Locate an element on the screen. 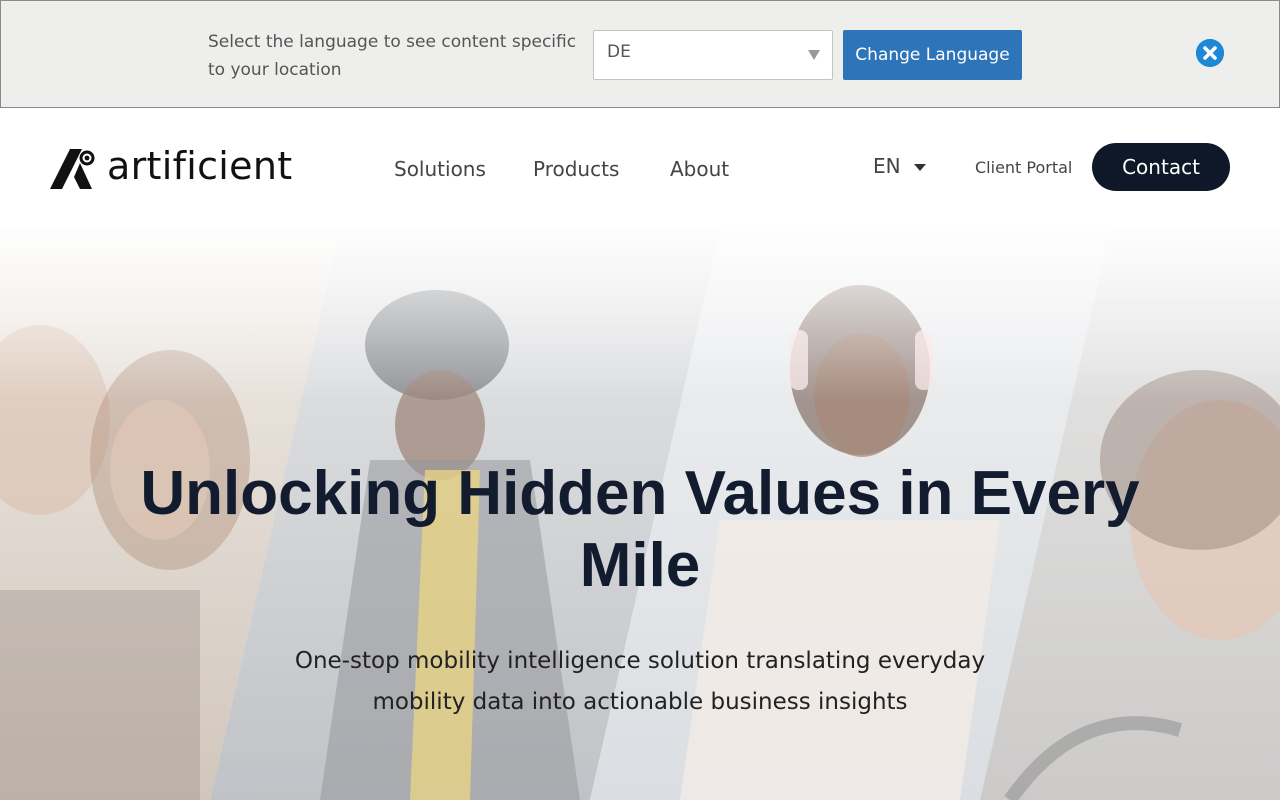 This screenshot has width=1280, height=800. close-circle-icon is located at coordinates (1210, 53).